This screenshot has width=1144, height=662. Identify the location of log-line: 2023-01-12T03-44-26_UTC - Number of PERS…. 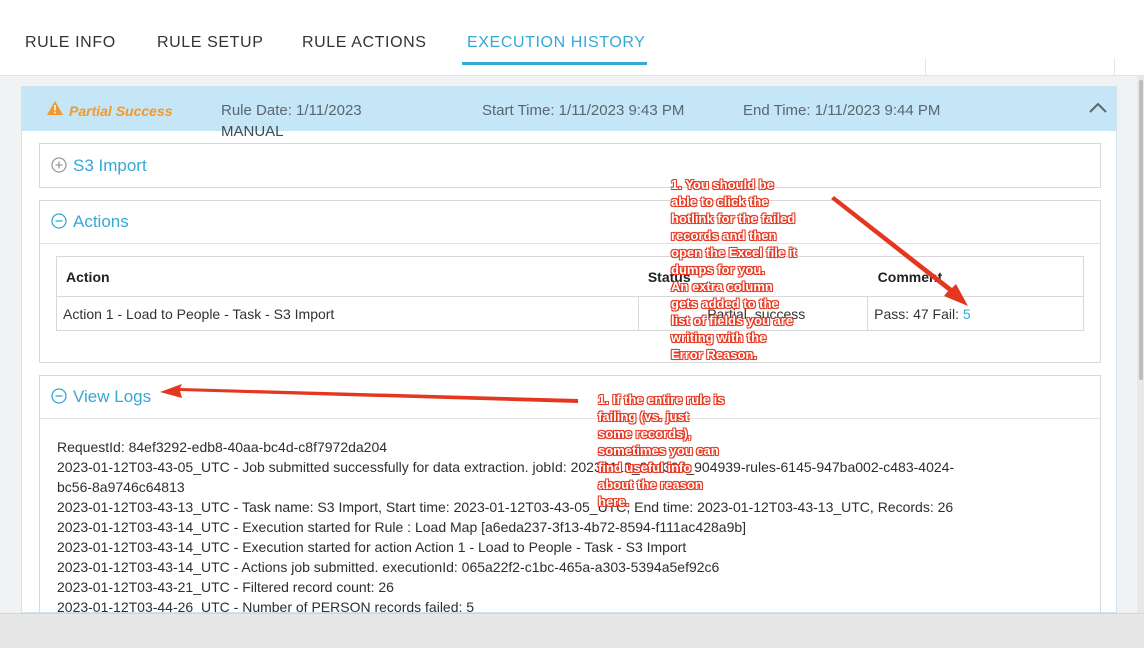
(266, 606).